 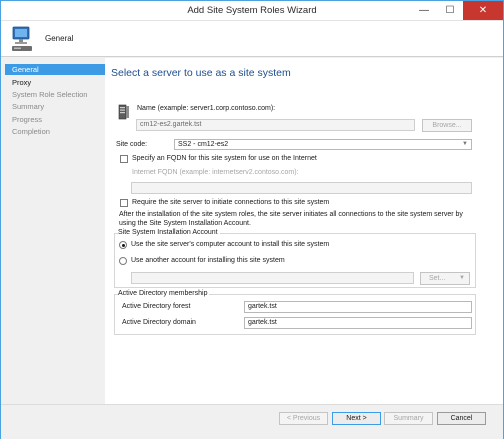 I want to click on installation-account-title: Site System Installation Account, so click(x=169, y=232).